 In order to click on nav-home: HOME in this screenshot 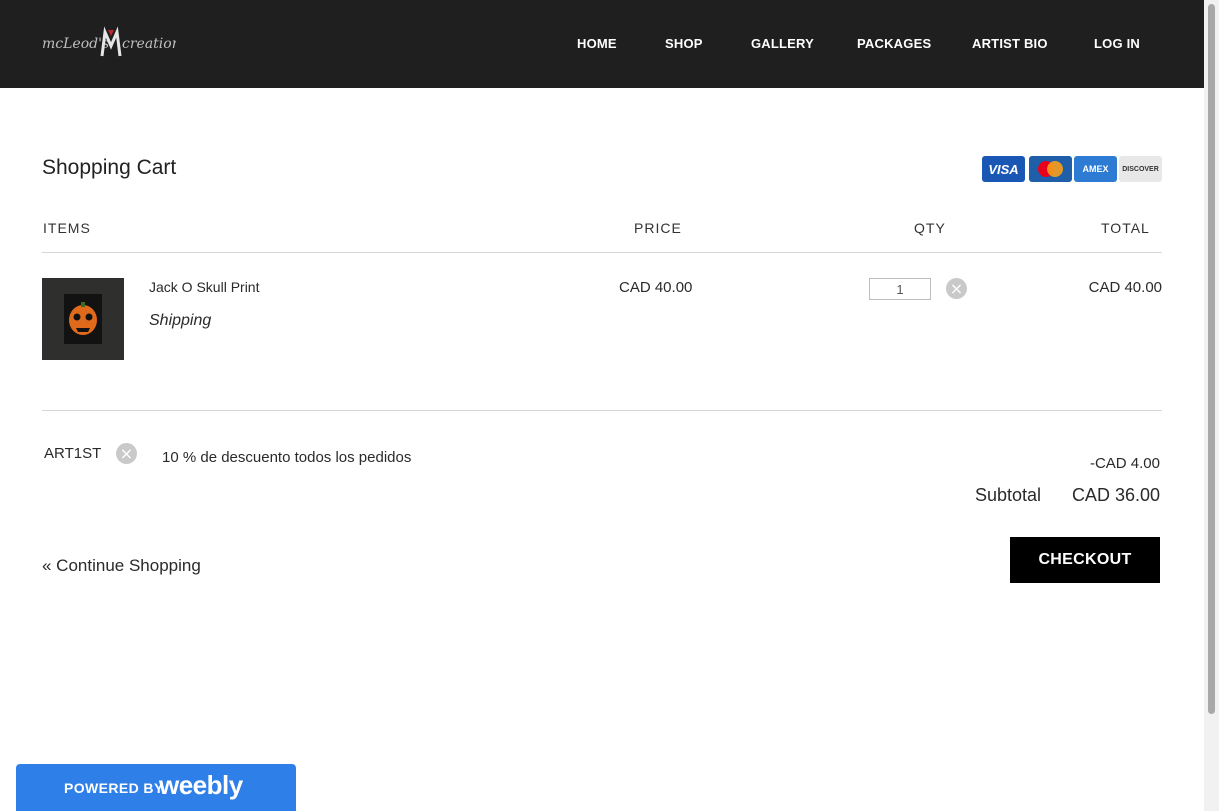, I will do `click(597, 43)`.